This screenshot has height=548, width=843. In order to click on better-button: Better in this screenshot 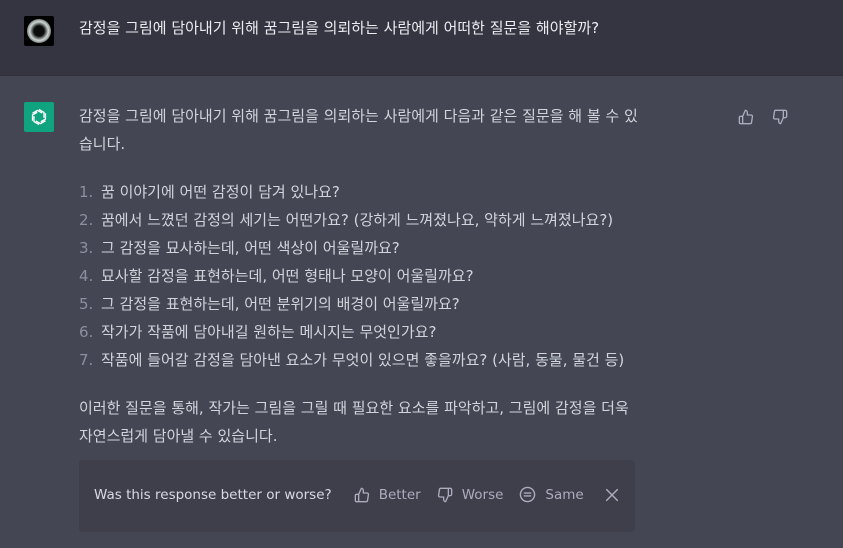, I will do `click(387, 495)`.